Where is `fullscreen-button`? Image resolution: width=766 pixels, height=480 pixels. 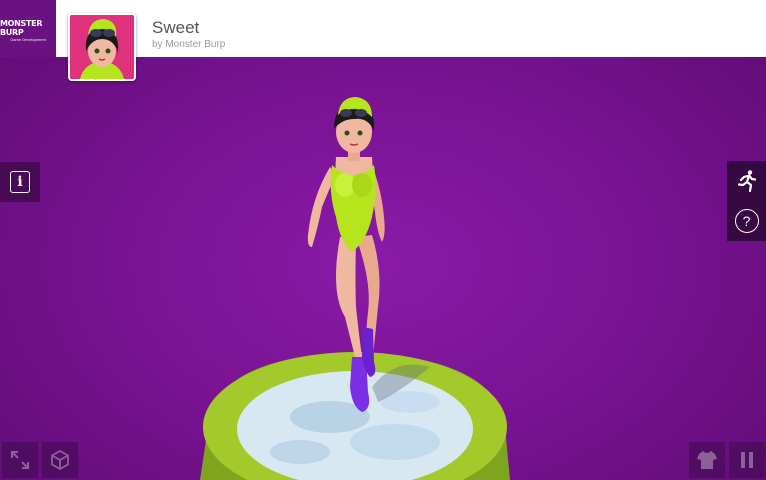 fullscreen-button is located at coordinates (20, 460).